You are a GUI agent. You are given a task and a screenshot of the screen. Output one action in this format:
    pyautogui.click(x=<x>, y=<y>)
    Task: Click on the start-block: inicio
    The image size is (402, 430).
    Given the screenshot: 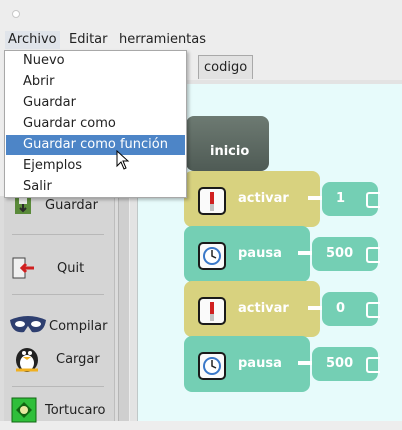 What is the action you would take?
    pyautogui.click(x=227, y=143)
    